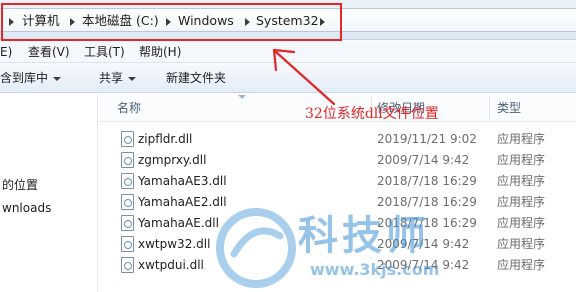 This screenshot has height=292, width=576. Describe the element at coordinates (364, 236) in the screenshot. I see `watermark-brand: 科技师` at that location.